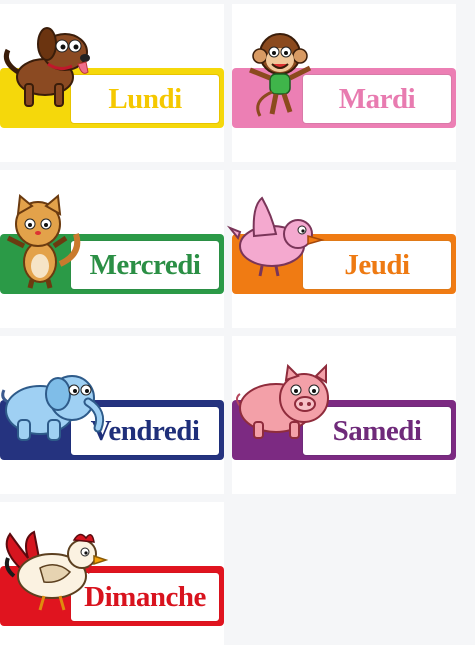  Describe the element at coordinates (377, 265) in the screenshot. I see `day-label: Jeudi` at that location.